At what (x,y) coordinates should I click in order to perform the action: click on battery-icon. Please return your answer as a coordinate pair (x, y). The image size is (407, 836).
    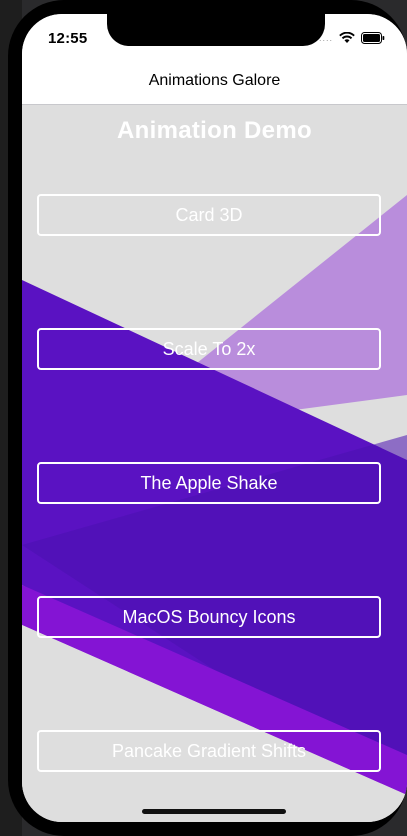
    Looking at the image, I should click on (373, 38).